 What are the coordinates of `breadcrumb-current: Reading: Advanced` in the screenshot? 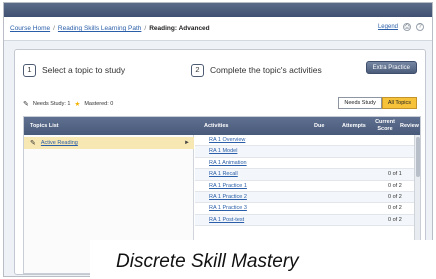 It's located at (179, 28).